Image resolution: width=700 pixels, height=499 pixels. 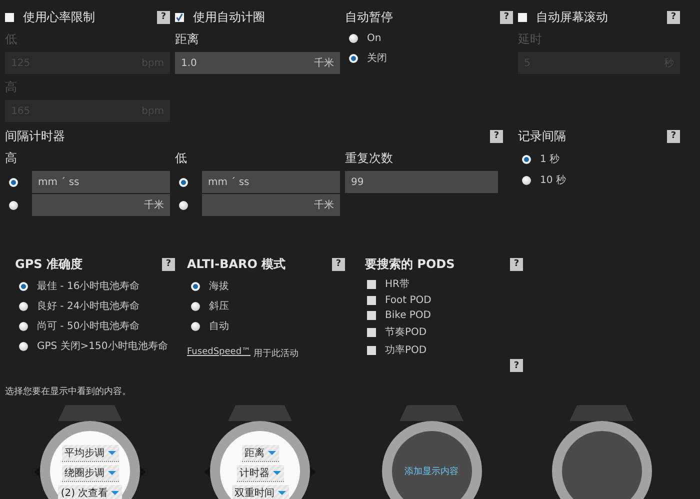 I want to click on option-label: 关闭, so click(x=377, y=58).